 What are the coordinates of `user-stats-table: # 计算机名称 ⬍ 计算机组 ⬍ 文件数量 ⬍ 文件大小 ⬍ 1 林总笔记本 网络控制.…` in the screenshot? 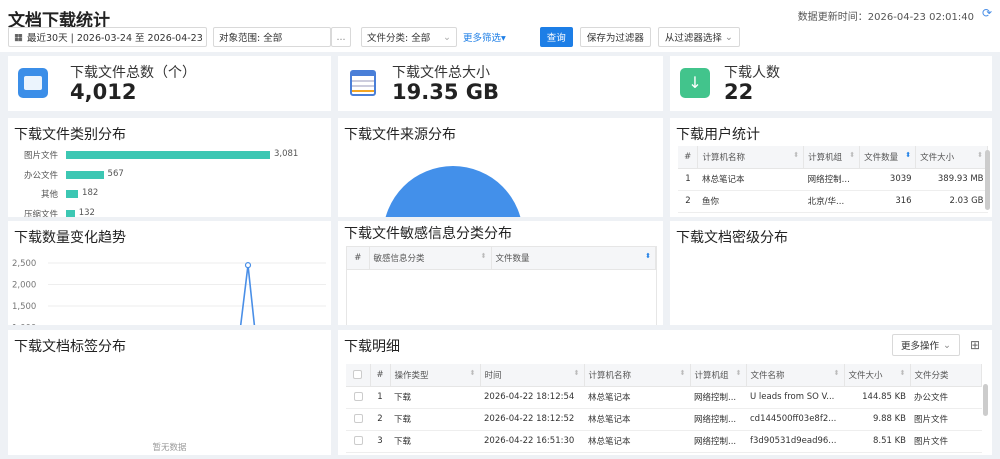 It's located at (833, 179).